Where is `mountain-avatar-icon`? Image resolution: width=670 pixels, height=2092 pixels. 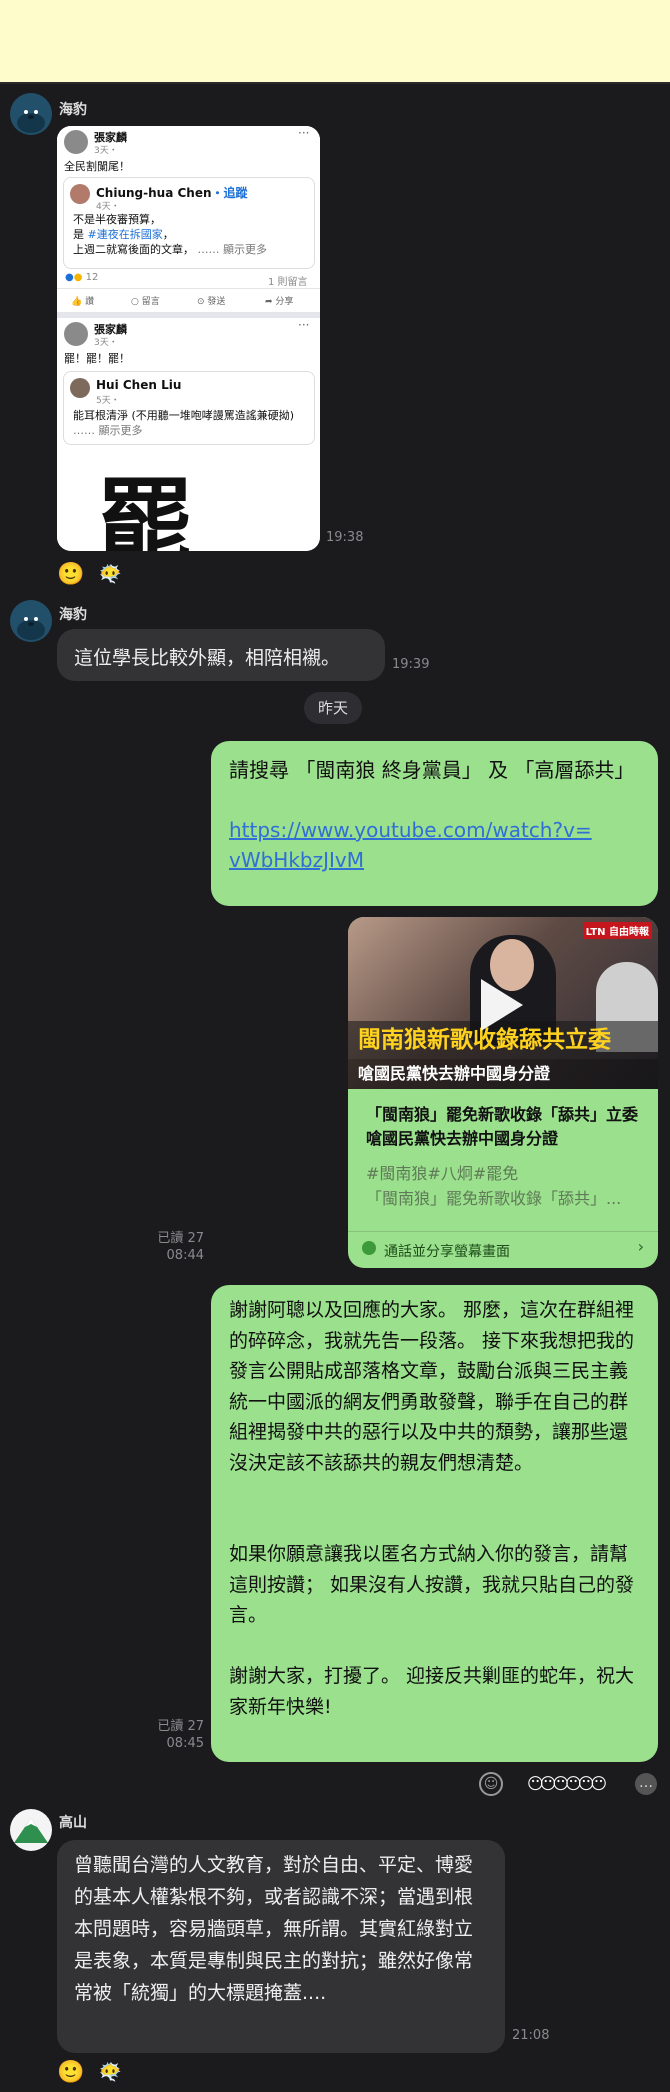
mountain-avatar-icon is located at coordinates (31, 1830).